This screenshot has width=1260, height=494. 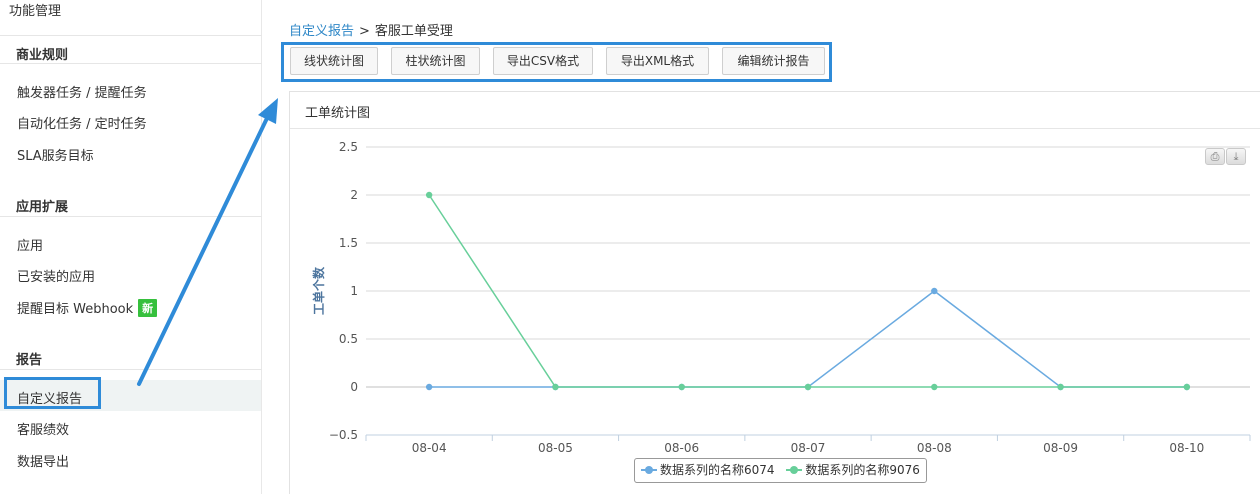 I want to click on legend-label: 数据系列的名称9076, so click(x=862, y=470).